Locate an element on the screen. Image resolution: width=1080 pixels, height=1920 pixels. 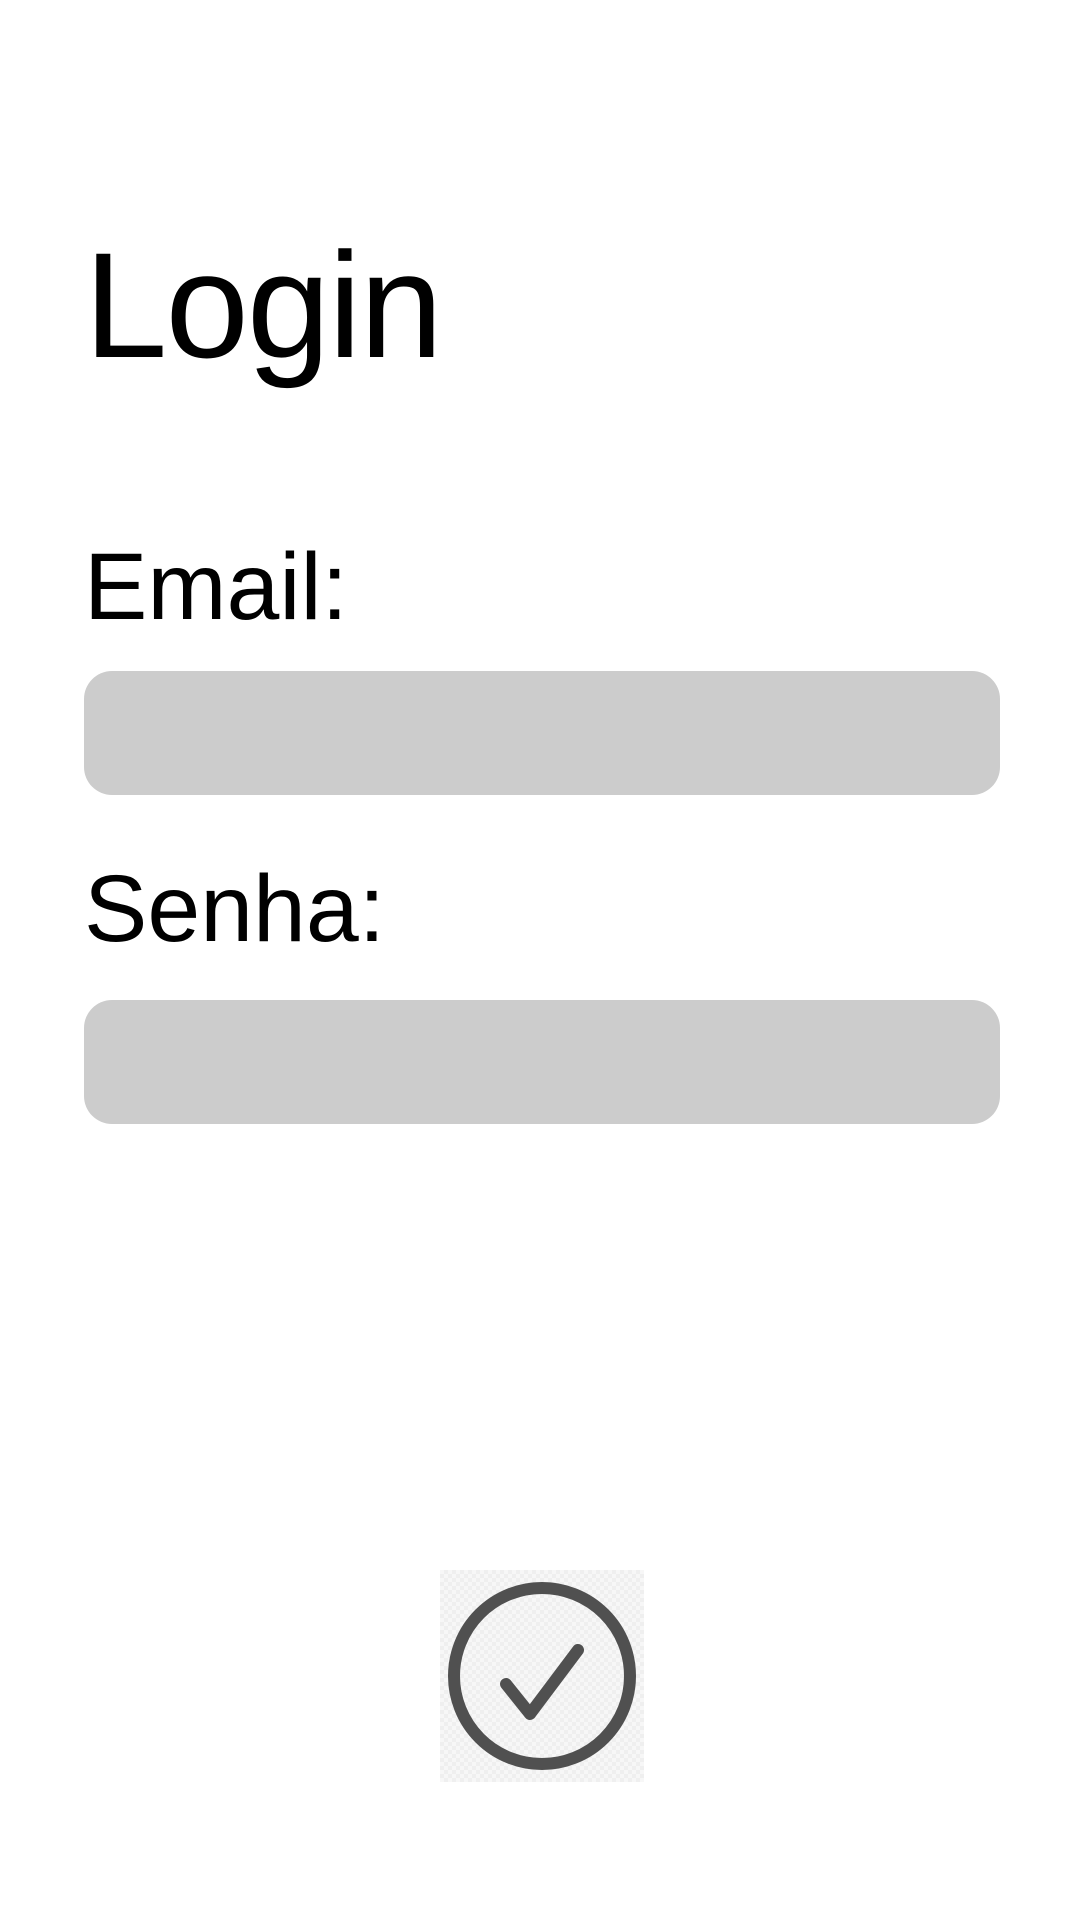
password-label: Senha: is located at coordinates (235, 909).